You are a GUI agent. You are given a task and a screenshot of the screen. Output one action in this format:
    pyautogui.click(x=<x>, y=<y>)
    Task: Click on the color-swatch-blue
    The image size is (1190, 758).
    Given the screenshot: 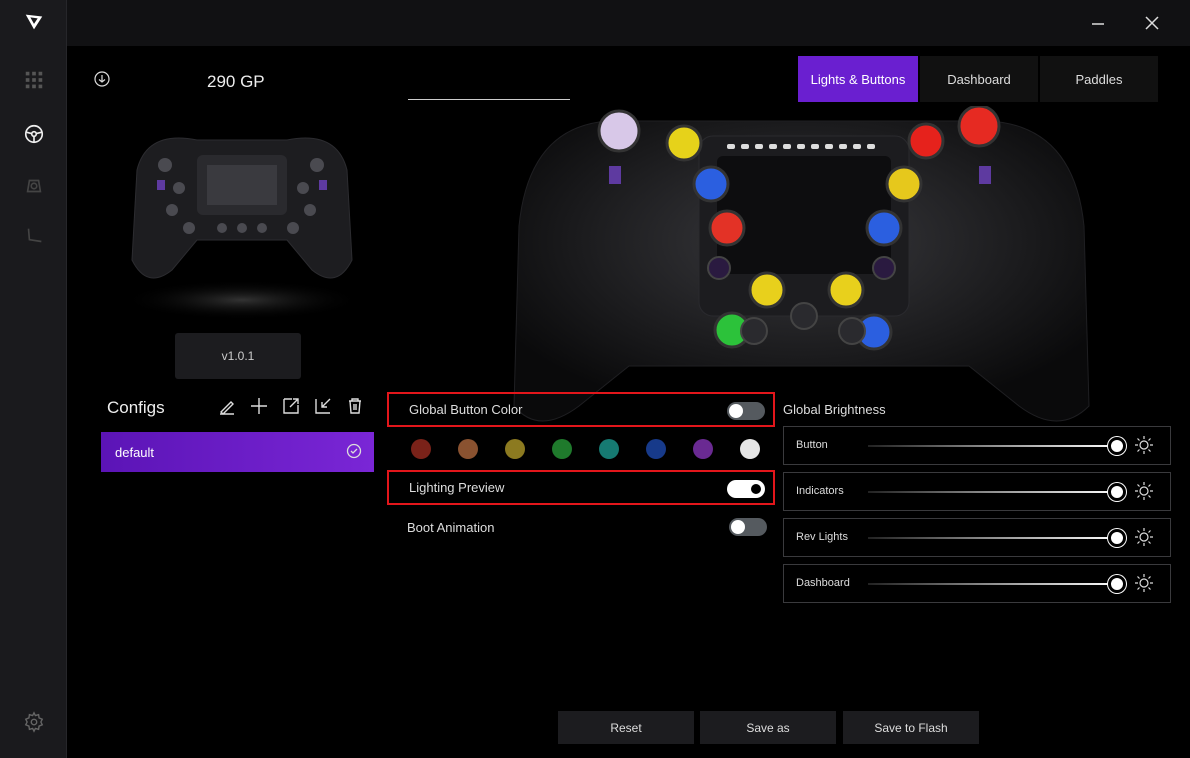 What is the action you would take?
    pyautogui.click(x=656, y=449)
    